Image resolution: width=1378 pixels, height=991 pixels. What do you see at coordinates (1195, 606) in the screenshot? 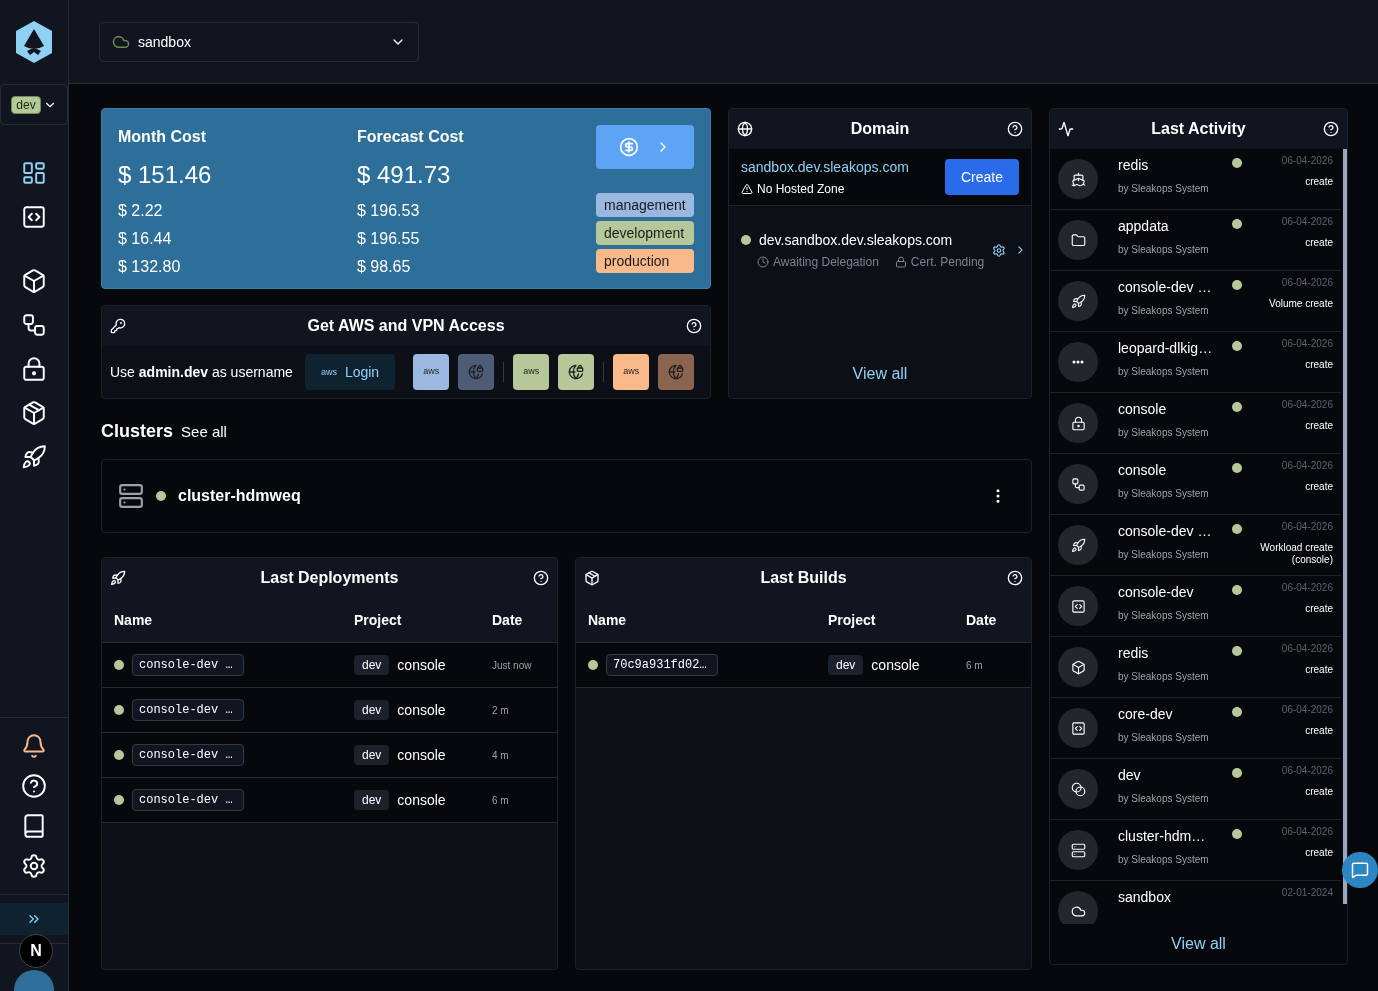
I see `activity-item: console-dev by Sleakops System 06-04-2026 create` at bounding box center [1195, 606].